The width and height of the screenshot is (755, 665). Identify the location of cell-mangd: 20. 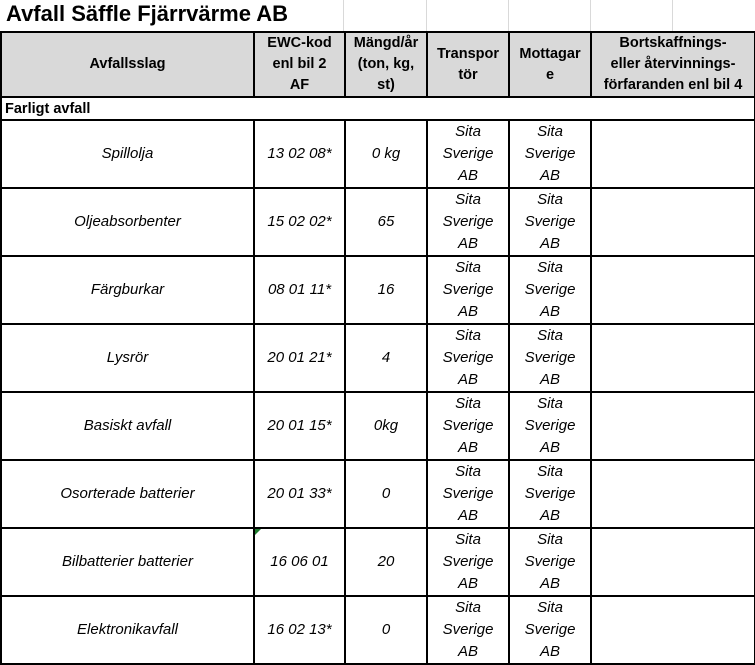
(386, 562).